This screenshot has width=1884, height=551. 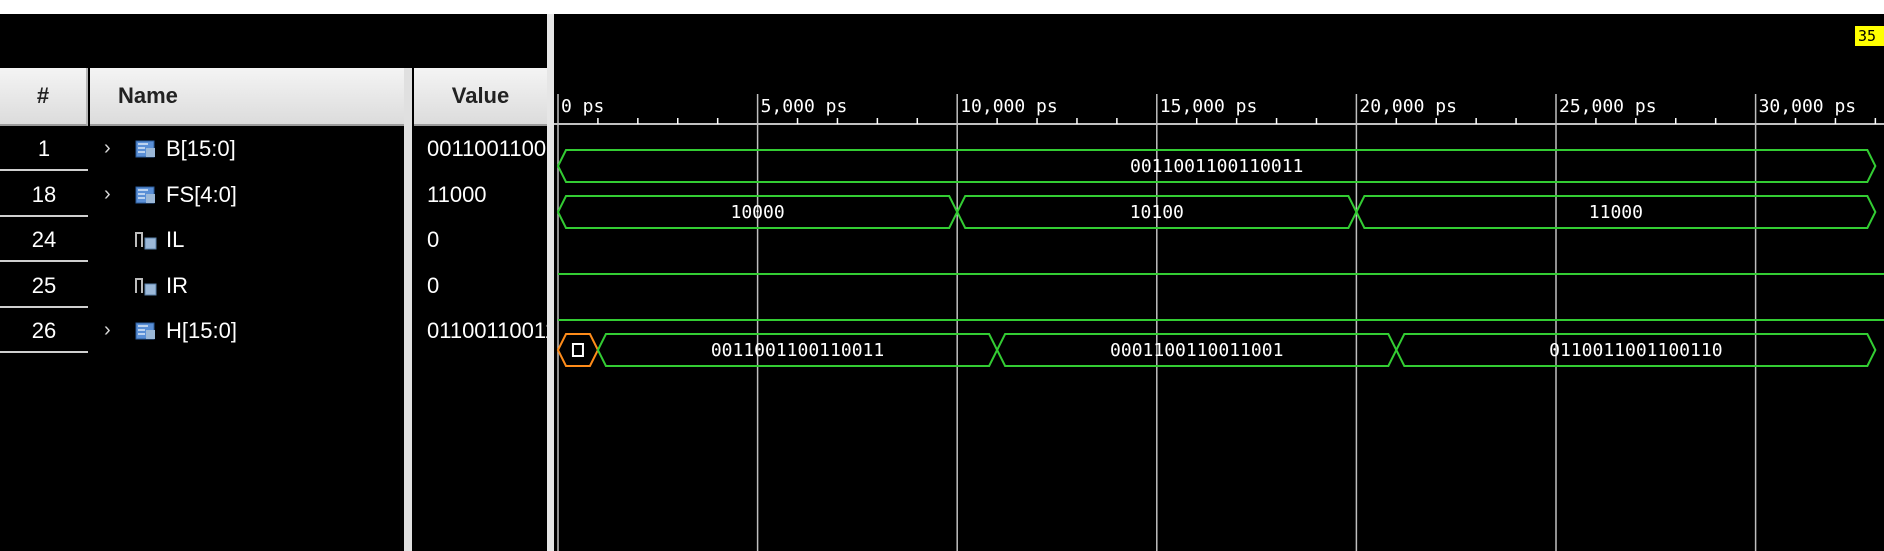 What do you see at coordinates (457, 194) in the screenshot?
I see `signal-value: 11000` at bounding box center [457, 194].